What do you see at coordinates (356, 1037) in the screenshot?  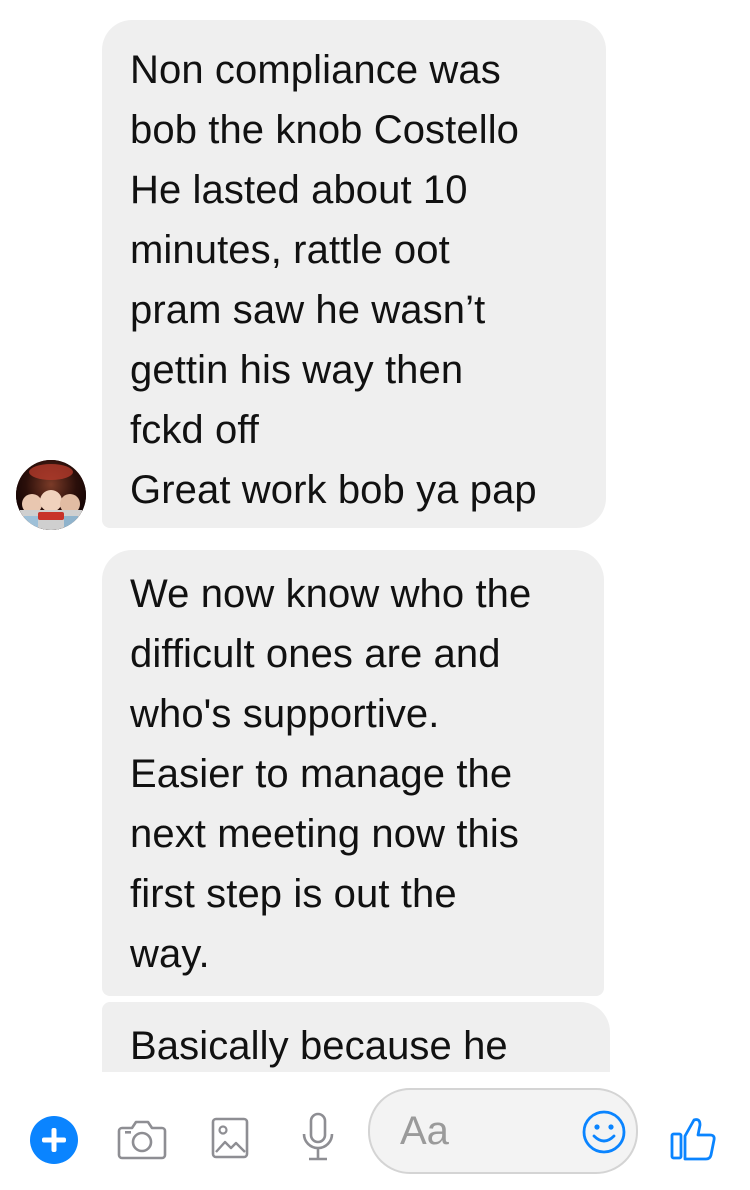 I see `message-bubble: Basically because he` at bounding box center [356, 1037].